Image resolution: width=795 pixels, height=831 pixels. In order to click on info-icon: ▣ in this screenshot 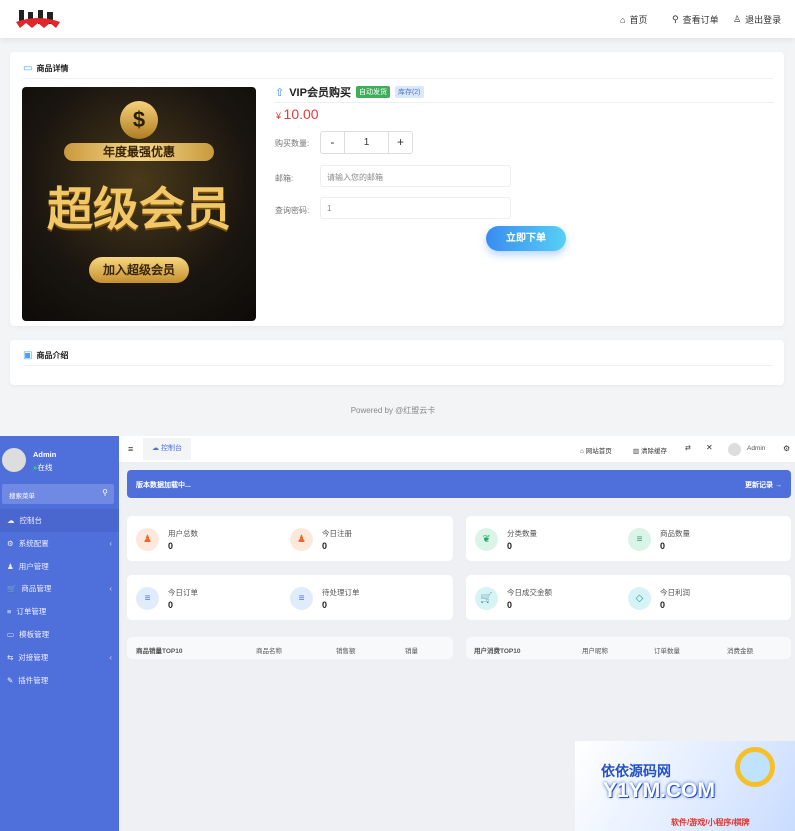, I will do `click(28, 355)`.